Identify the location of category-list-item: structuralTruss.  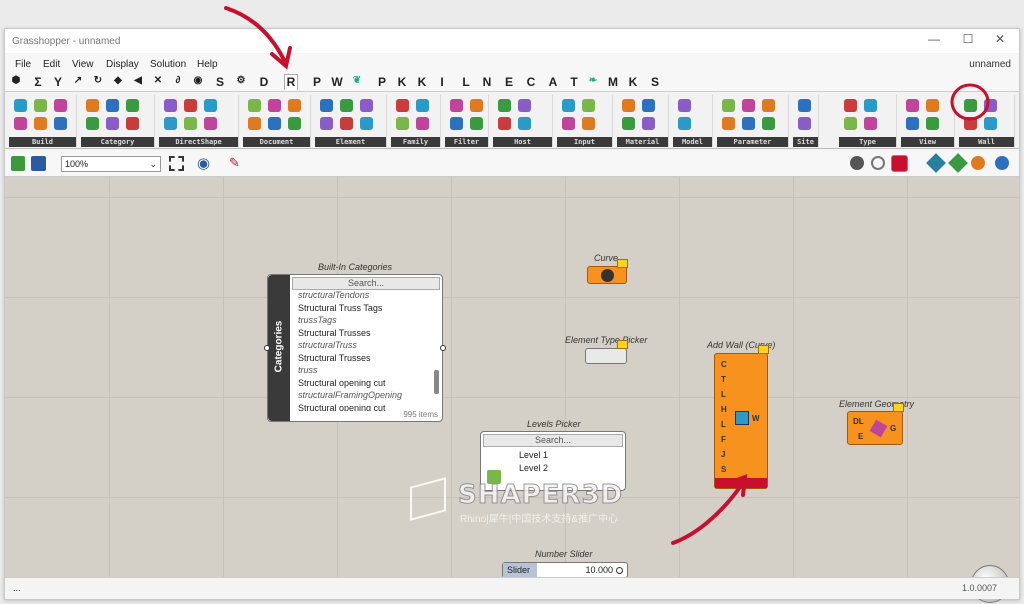
(362, 345).